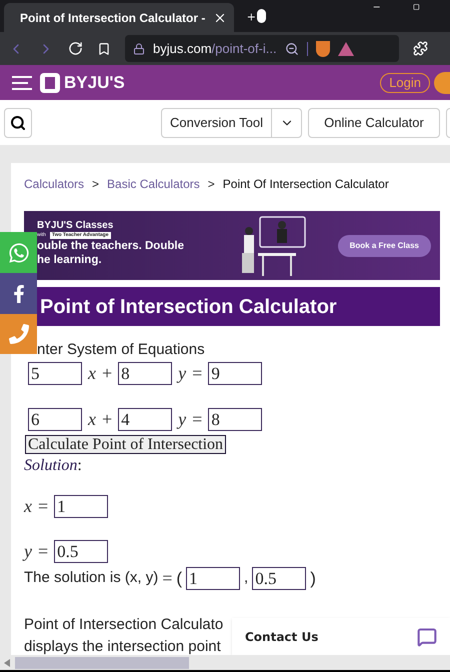 The height and width of the screenshot is (672, 450). I want to click on contact-label: Contact Us, so click(281, 637).